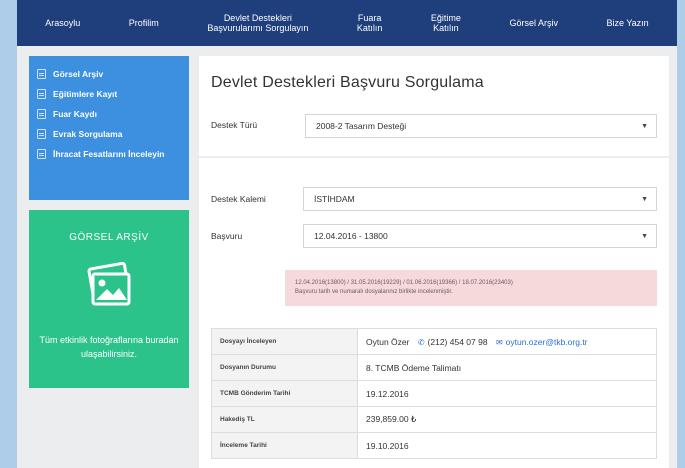  Describe the element at coordinates (457, 341) in the screenshot. I see `reviewer-phone: (212) 454 07 98` at that location.